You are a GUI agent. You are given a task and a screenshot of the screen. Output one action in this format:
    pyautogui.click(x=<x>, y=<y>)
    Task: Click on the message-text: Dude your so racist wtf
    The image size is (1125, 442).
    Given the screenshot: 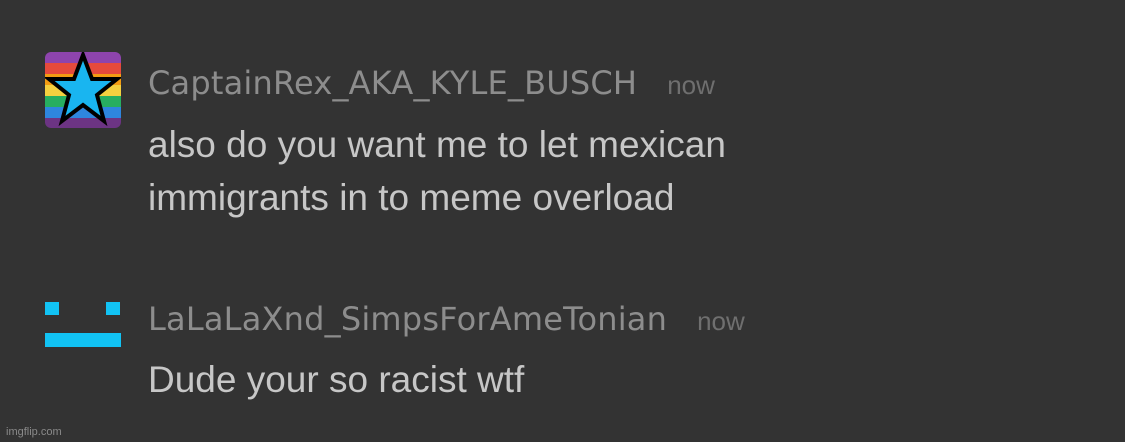 What is the action you would take?
    pyautogui.click(x=598, y=379)
    